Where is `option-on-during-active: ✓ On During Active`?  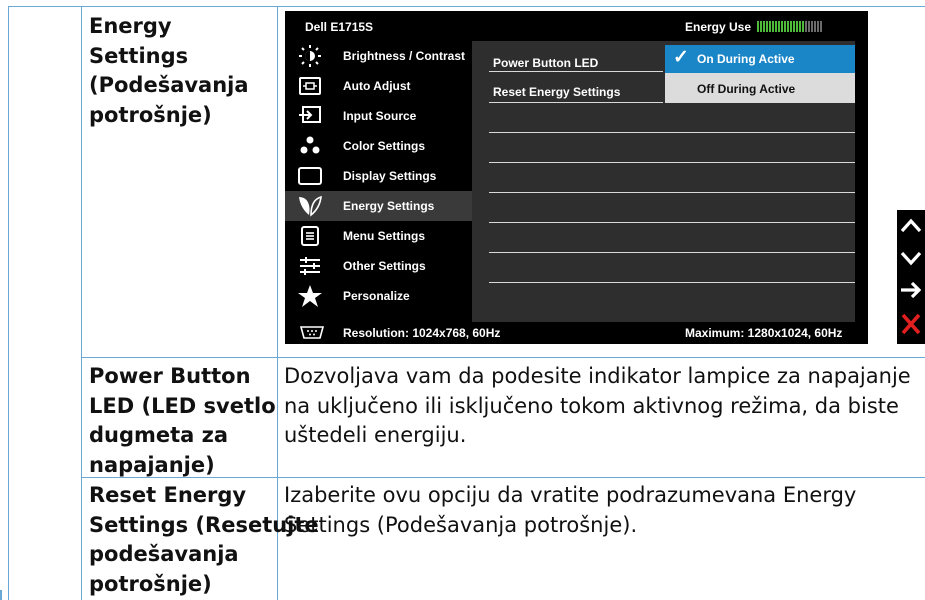 option-on-during-active: ✓ On During Active is located at coordinates (760, 59).